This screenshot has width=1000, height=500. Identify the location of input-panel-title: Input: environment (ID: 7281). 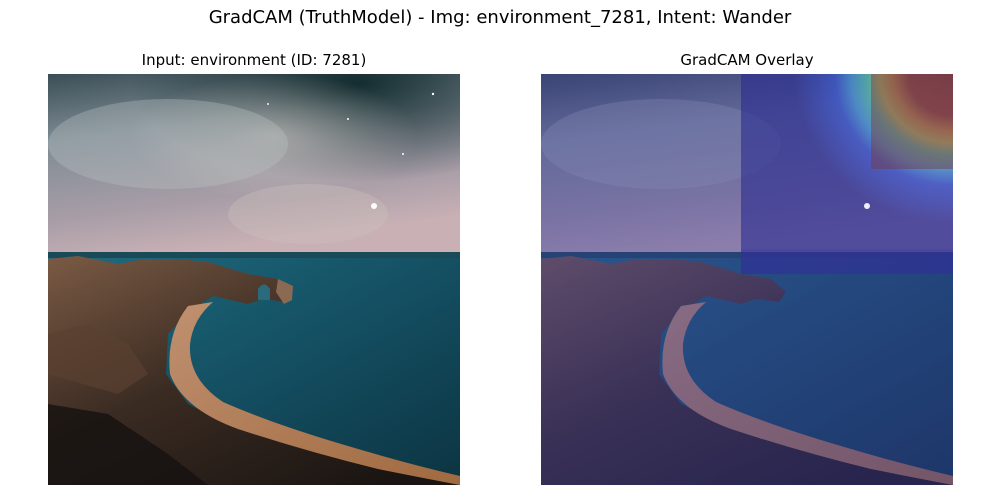
(254, 60).